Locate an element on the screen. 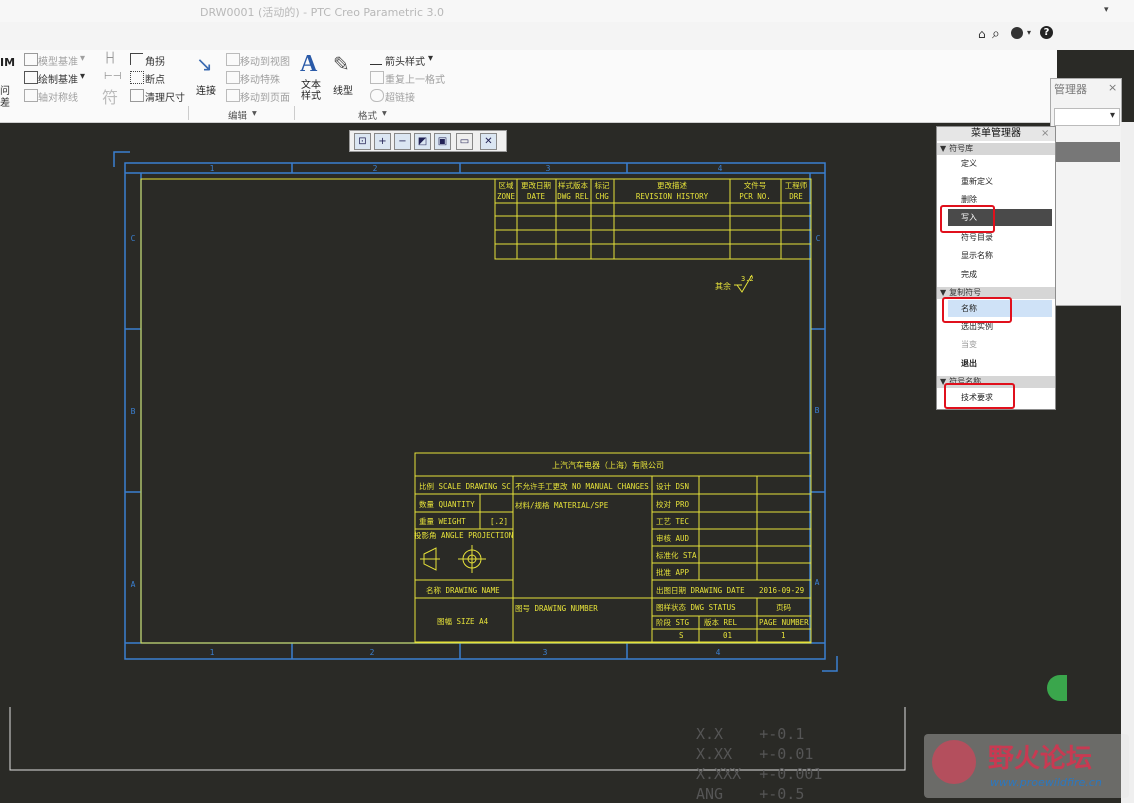 This screenshot has width=1134, height=803. approval-sta: 标准化 STA is located at coordinates (676, 555).